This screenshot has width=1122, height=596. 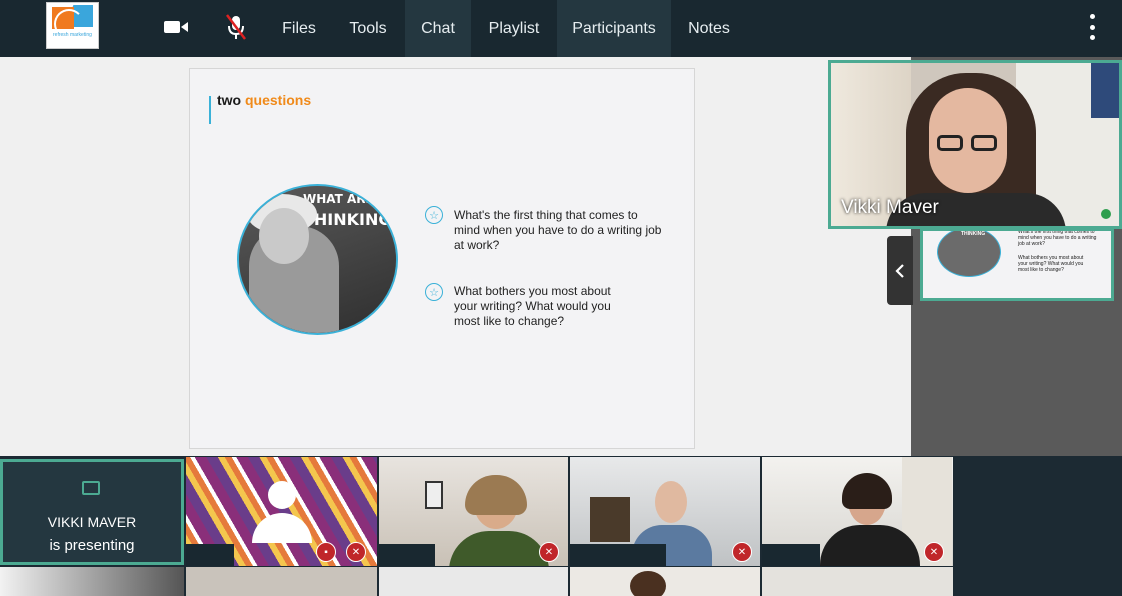 I want to click on mic-muted-icon, so click(x=236, y=27).